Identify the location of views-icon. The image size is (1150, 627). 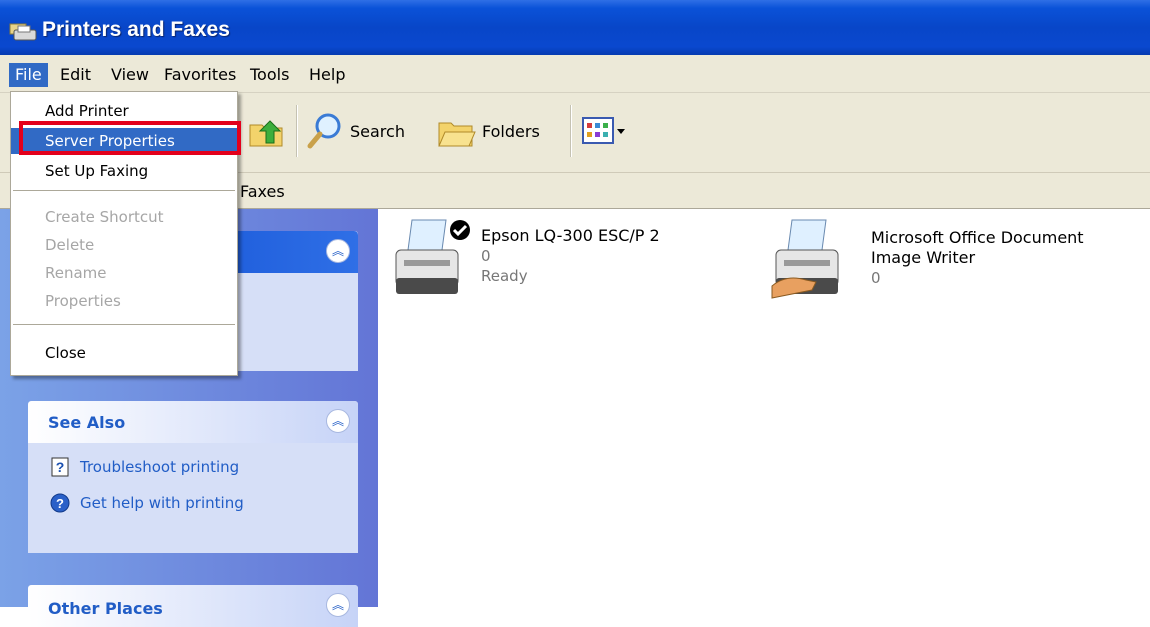
(598, 130).